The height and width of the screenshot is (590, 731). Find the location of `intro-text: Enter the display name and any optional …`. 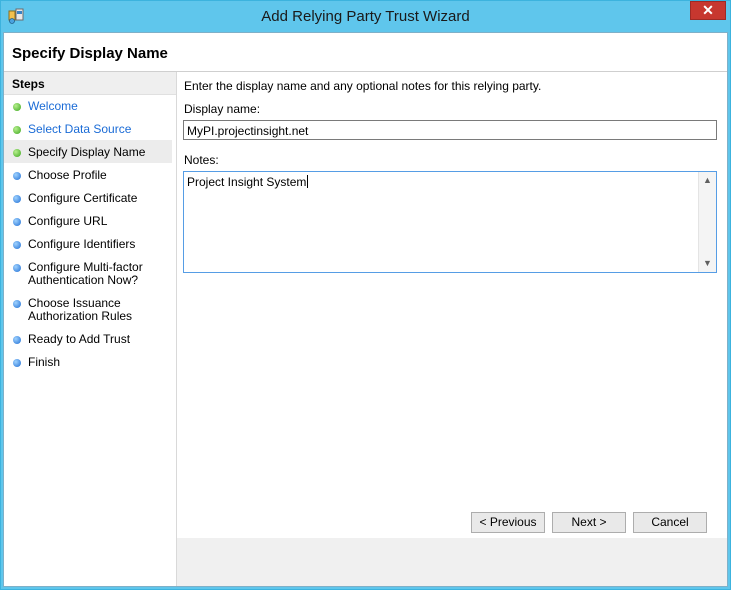

intro-text: Enter the display name and any optional … is located at coordinates (363, 86).